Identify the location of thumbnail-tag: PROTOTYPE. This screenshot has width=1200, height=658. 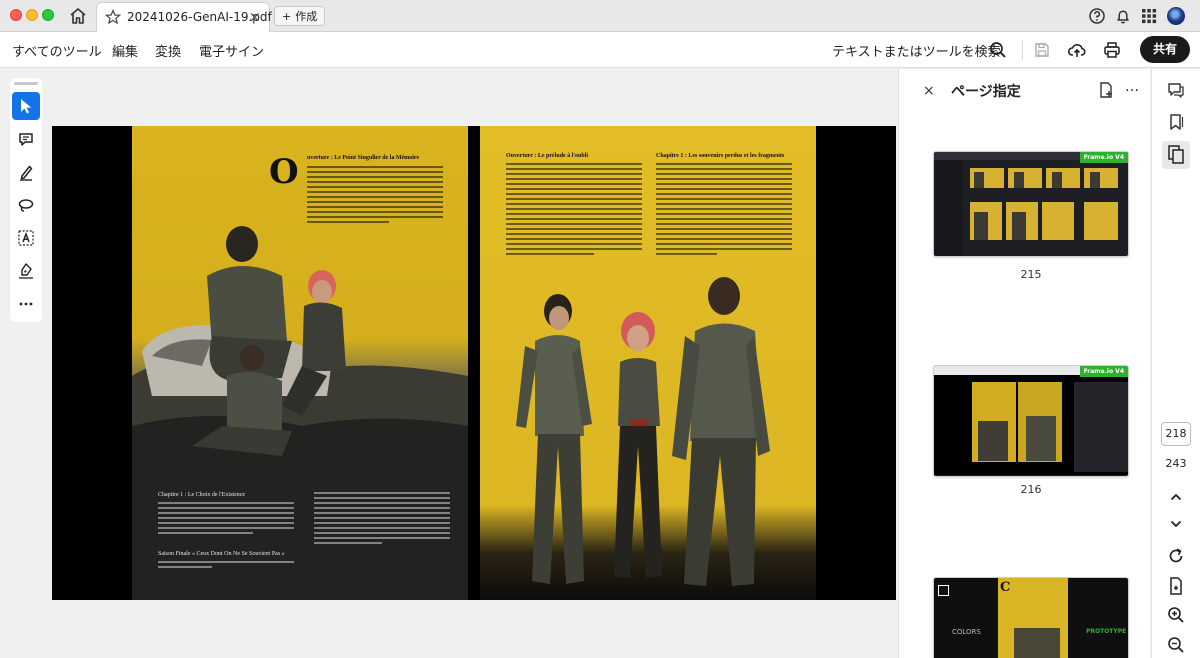
(1106, 631).